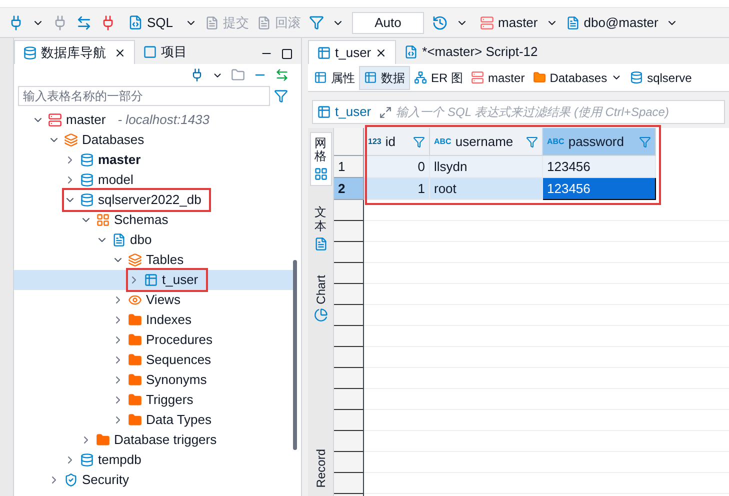  I want to click on tree-item: Procedures, so click(179, 340).